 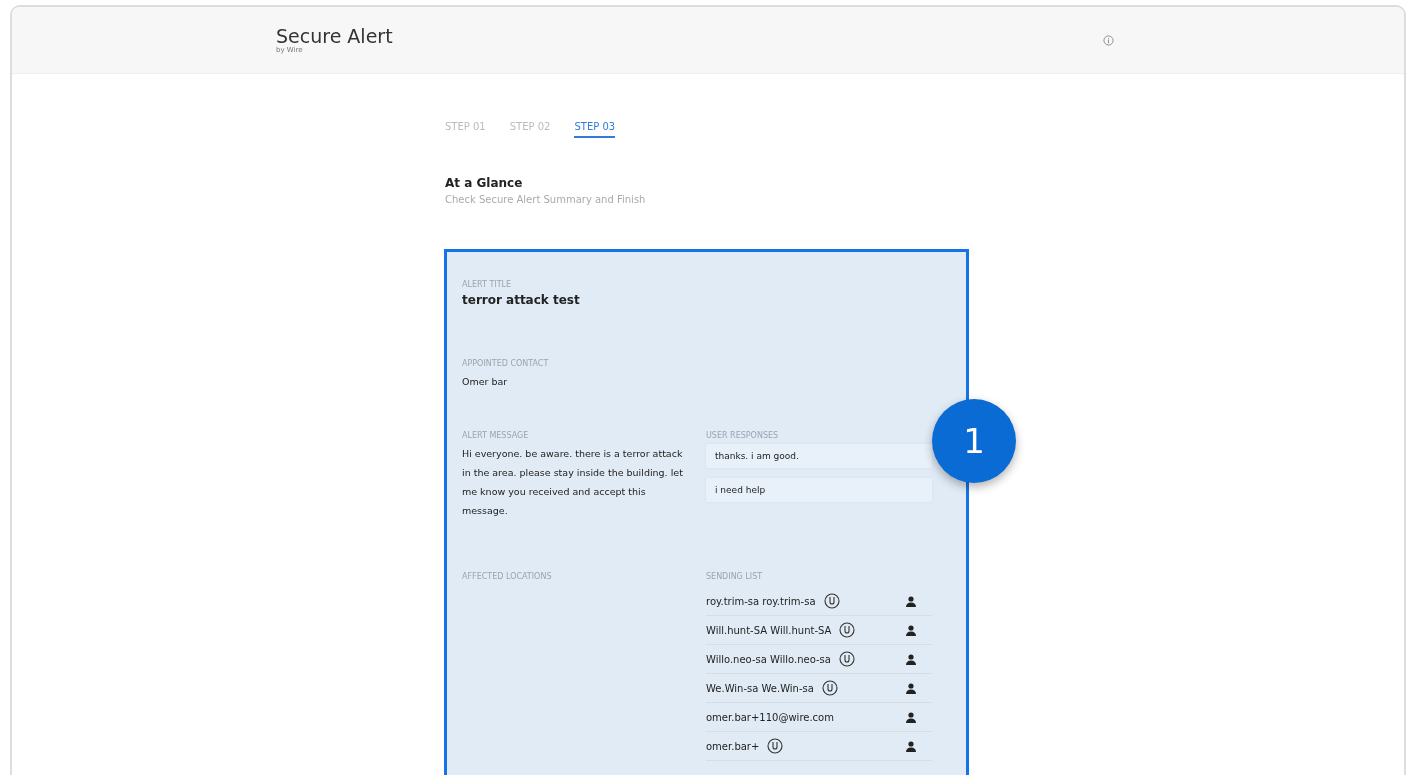 What do you see at coordinates (507, 576) in the screenshot?
I see `field-label: AFFECTED LOCATIONS` at bounding box center [507, 576].